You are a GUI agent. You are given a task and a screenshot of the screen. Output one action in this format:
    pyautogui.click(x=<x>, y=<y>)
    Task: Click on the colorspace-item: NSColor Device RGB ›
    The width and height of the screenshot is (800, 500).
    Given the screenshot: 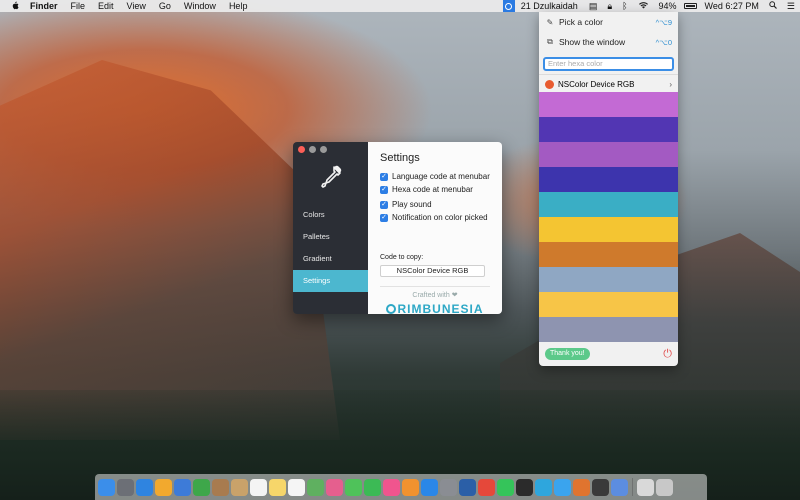 What is the action you would take?
    pyautogui.click(x=608, y=84)
    